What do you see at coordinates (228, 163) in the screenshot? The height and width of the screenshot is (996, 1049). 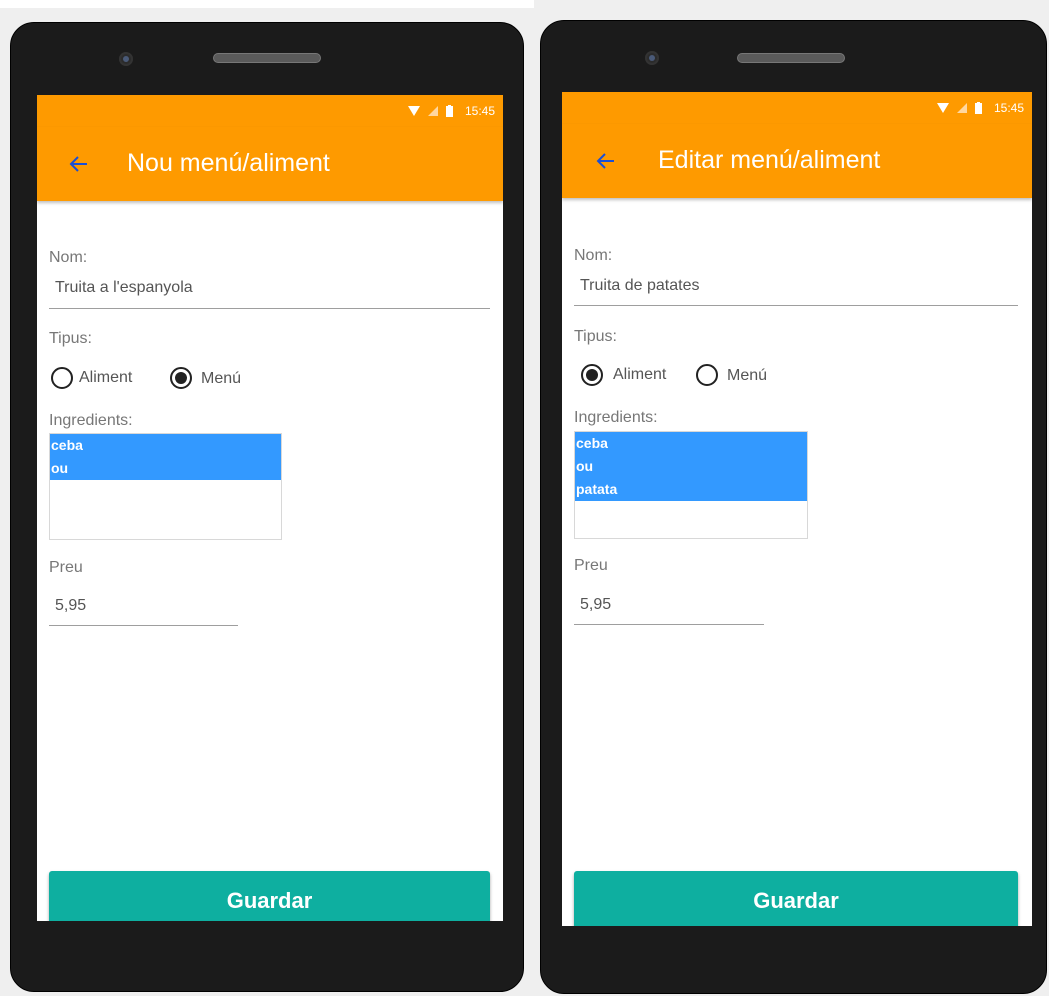 I see `page-title: Nou menú/aliment` at bounding box center [228, 163].